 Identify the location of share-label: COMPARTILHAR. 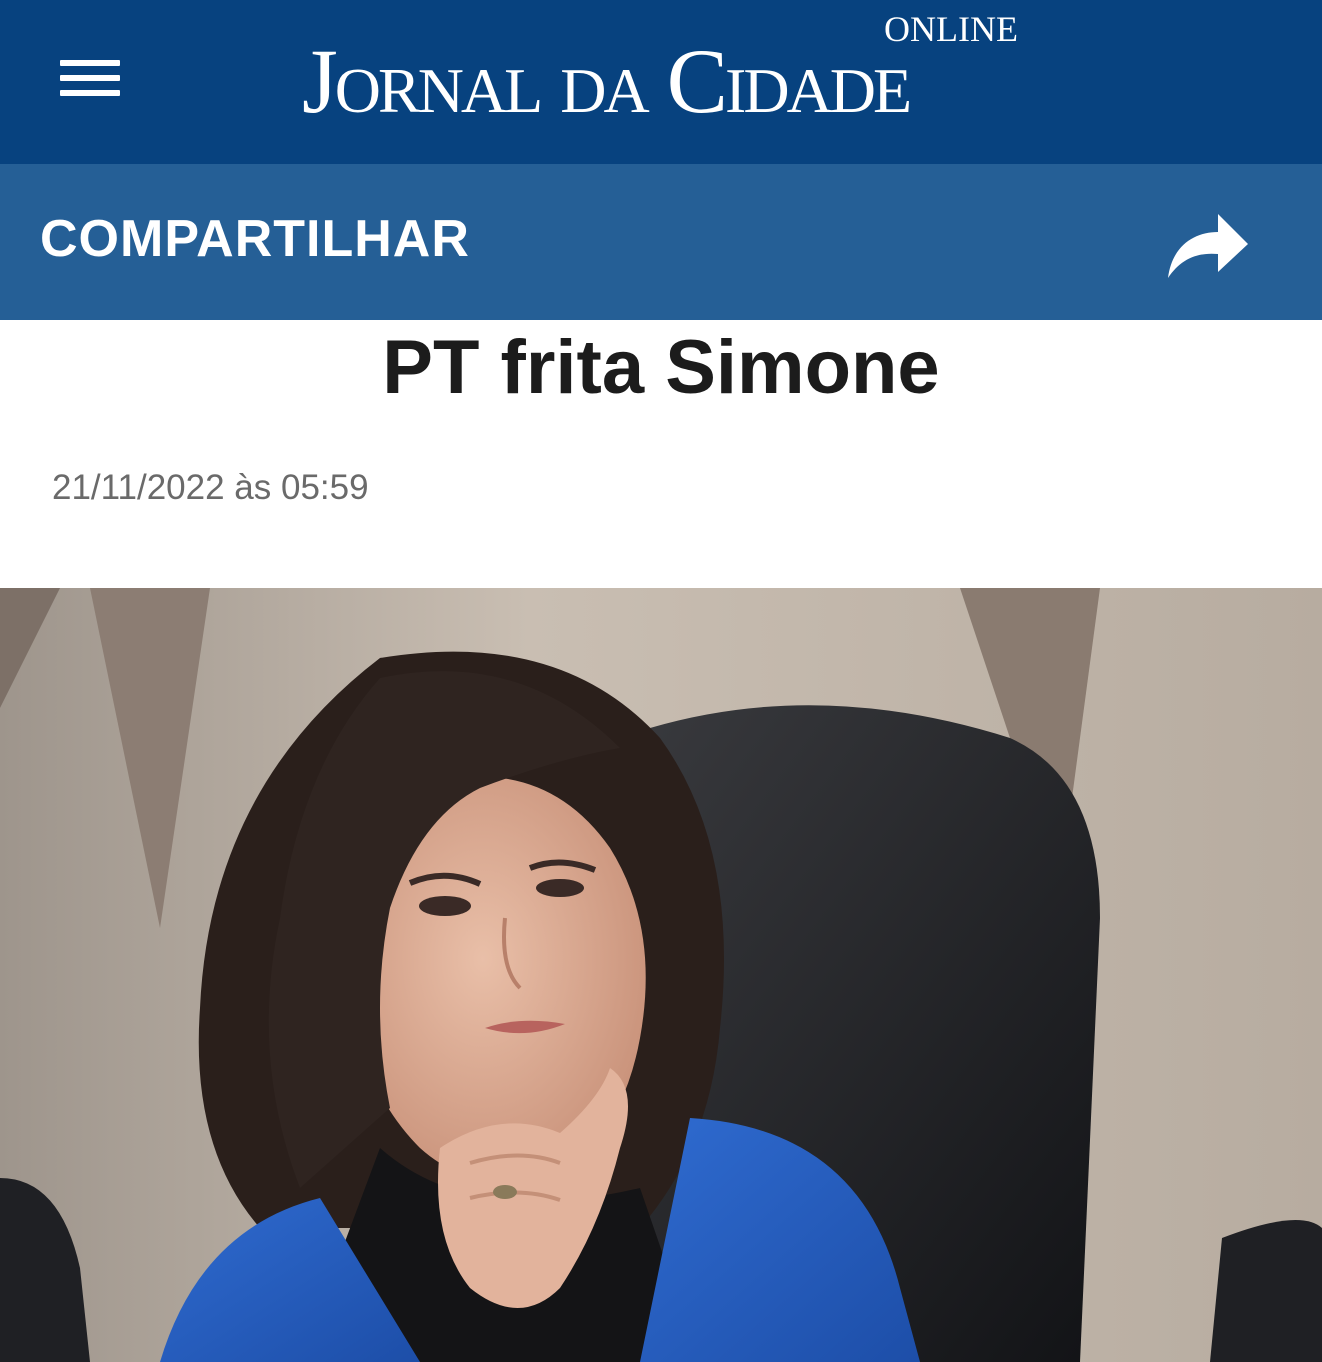
(255, 239).